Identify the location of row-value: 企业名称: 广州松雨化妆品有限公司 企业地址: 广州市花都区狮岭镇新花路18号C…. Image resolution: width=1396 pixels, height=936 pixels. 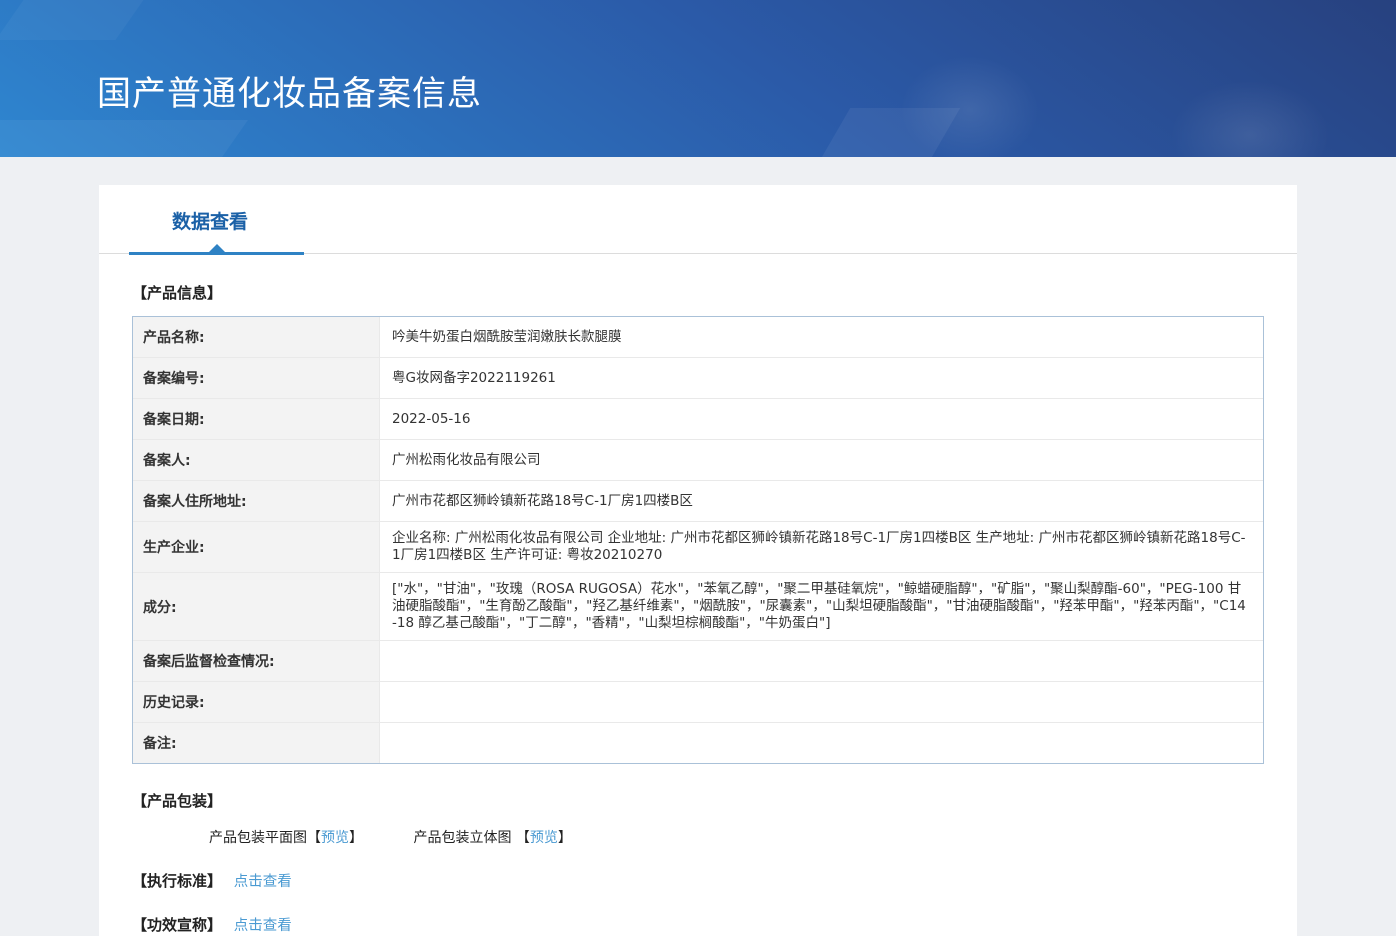
(819, 546).